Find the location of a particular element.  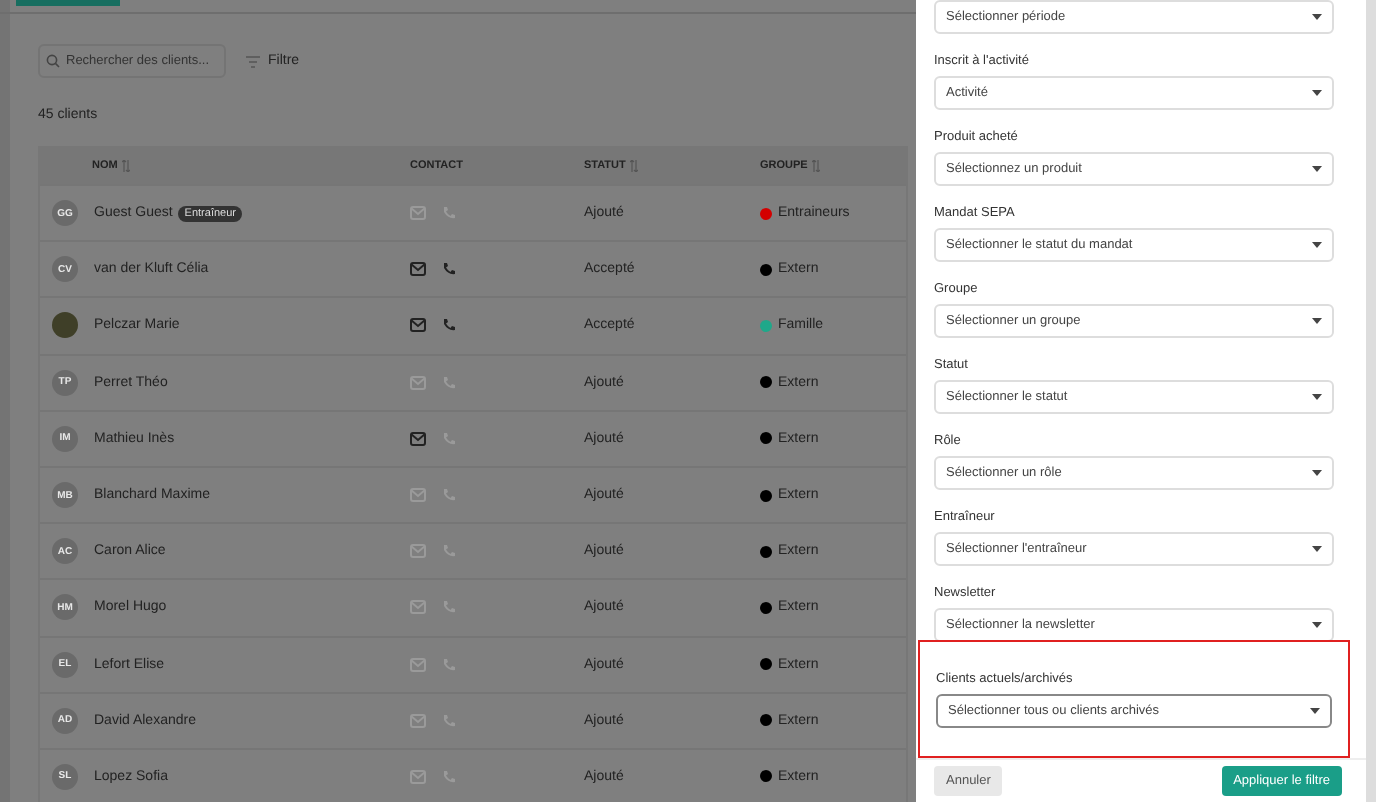

filter-icon is located at coordinates (253, 61).